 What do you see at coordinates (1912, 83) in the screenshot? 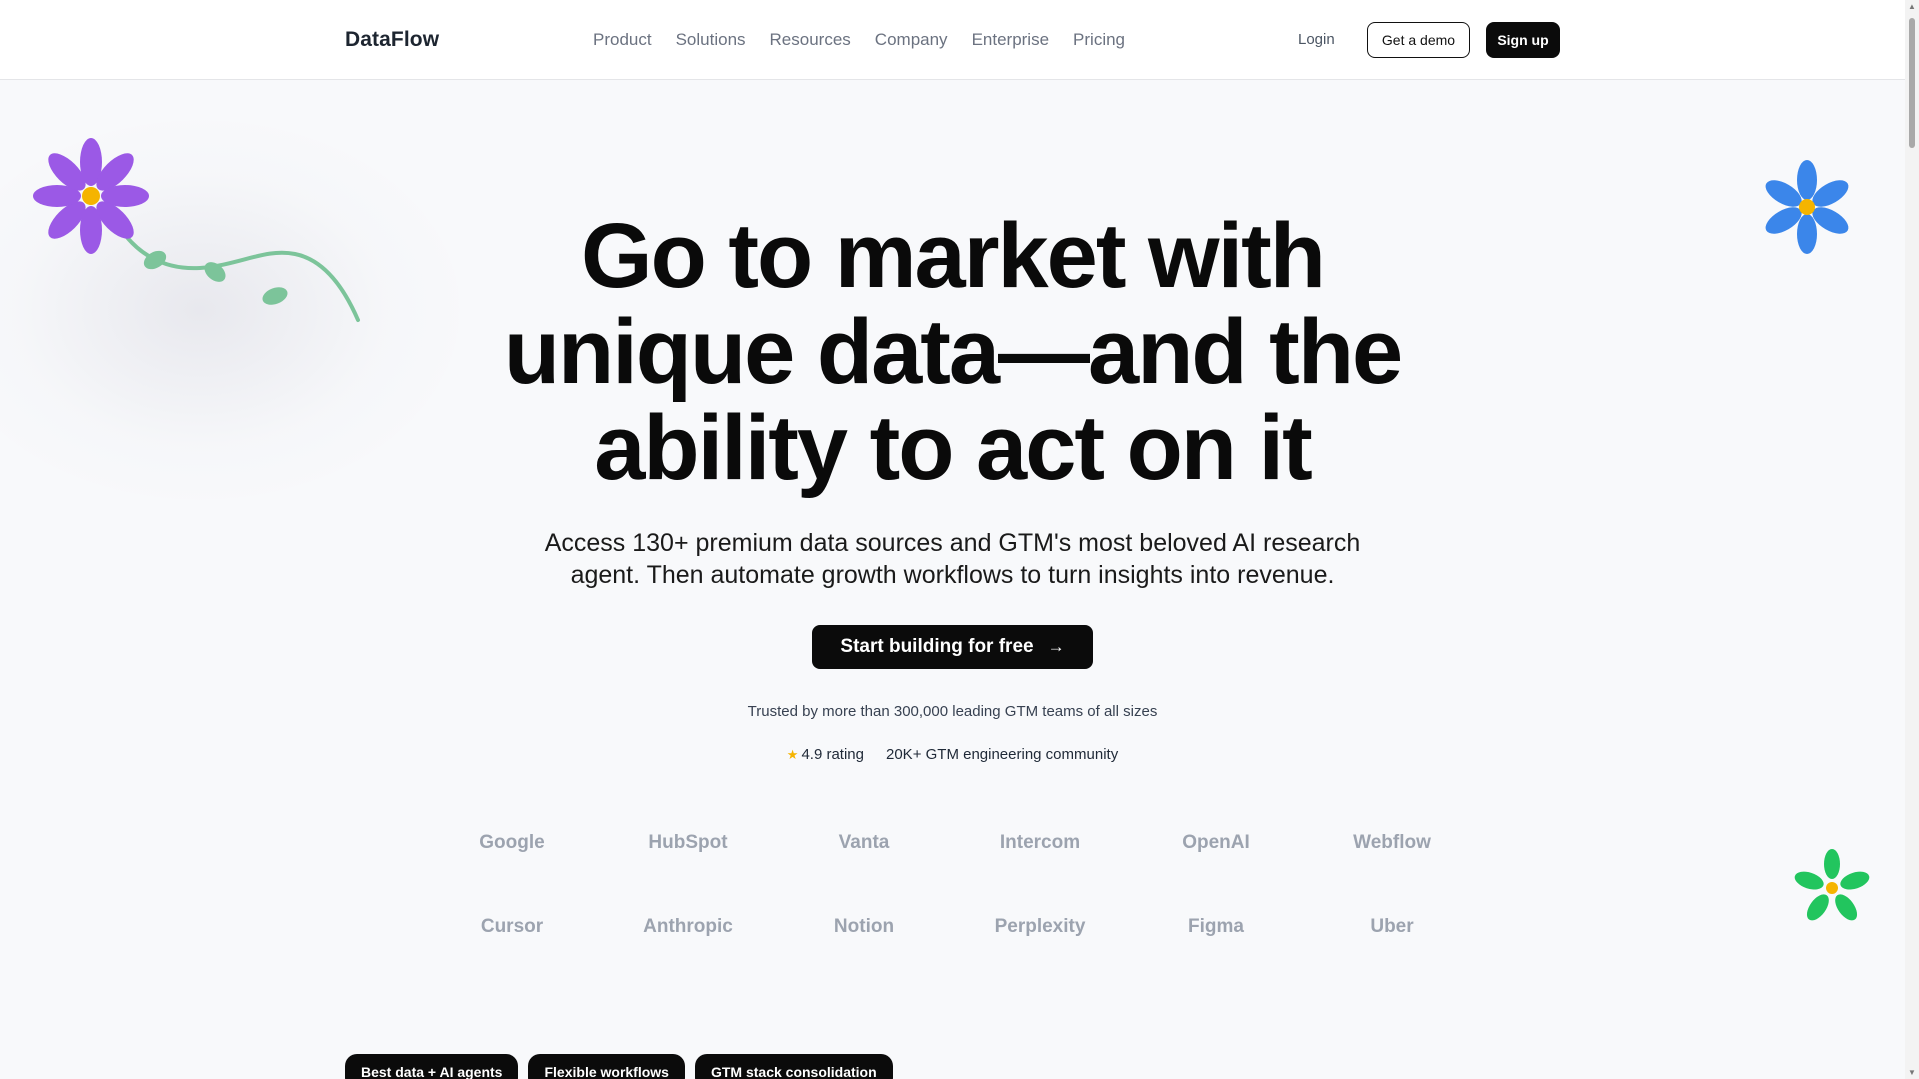
I see `scrollbar-thumb` at bounding box center [1912, 83].